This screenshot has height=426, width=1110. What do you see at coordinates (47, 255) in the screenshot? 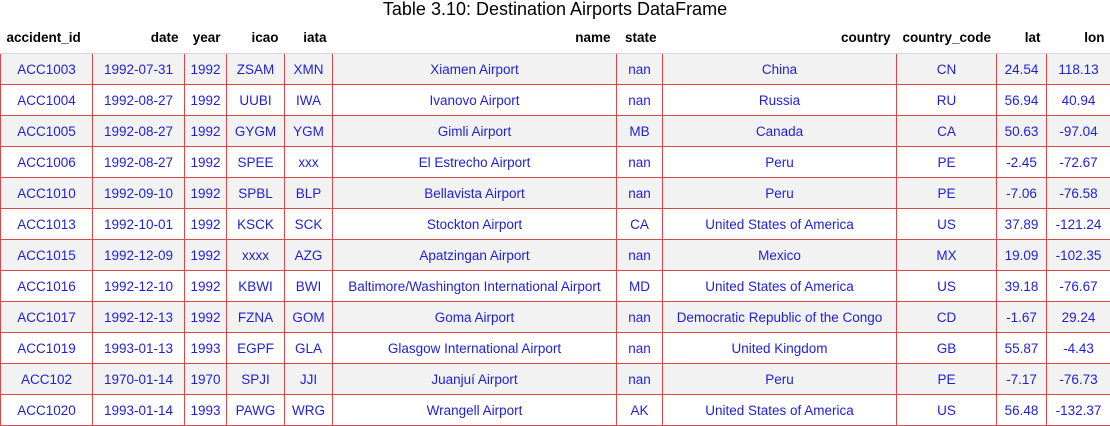
I see `cell-accident-id: ACC1015` at bounding box center [47, 255].